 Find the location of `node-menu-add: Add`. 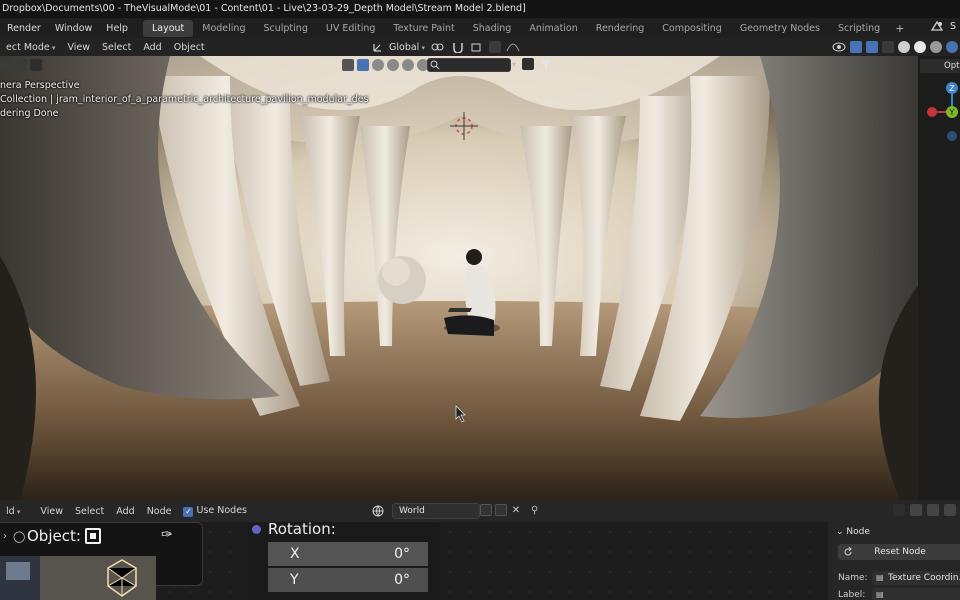

node-menu-add: Add is located at coordinates (125, 511).